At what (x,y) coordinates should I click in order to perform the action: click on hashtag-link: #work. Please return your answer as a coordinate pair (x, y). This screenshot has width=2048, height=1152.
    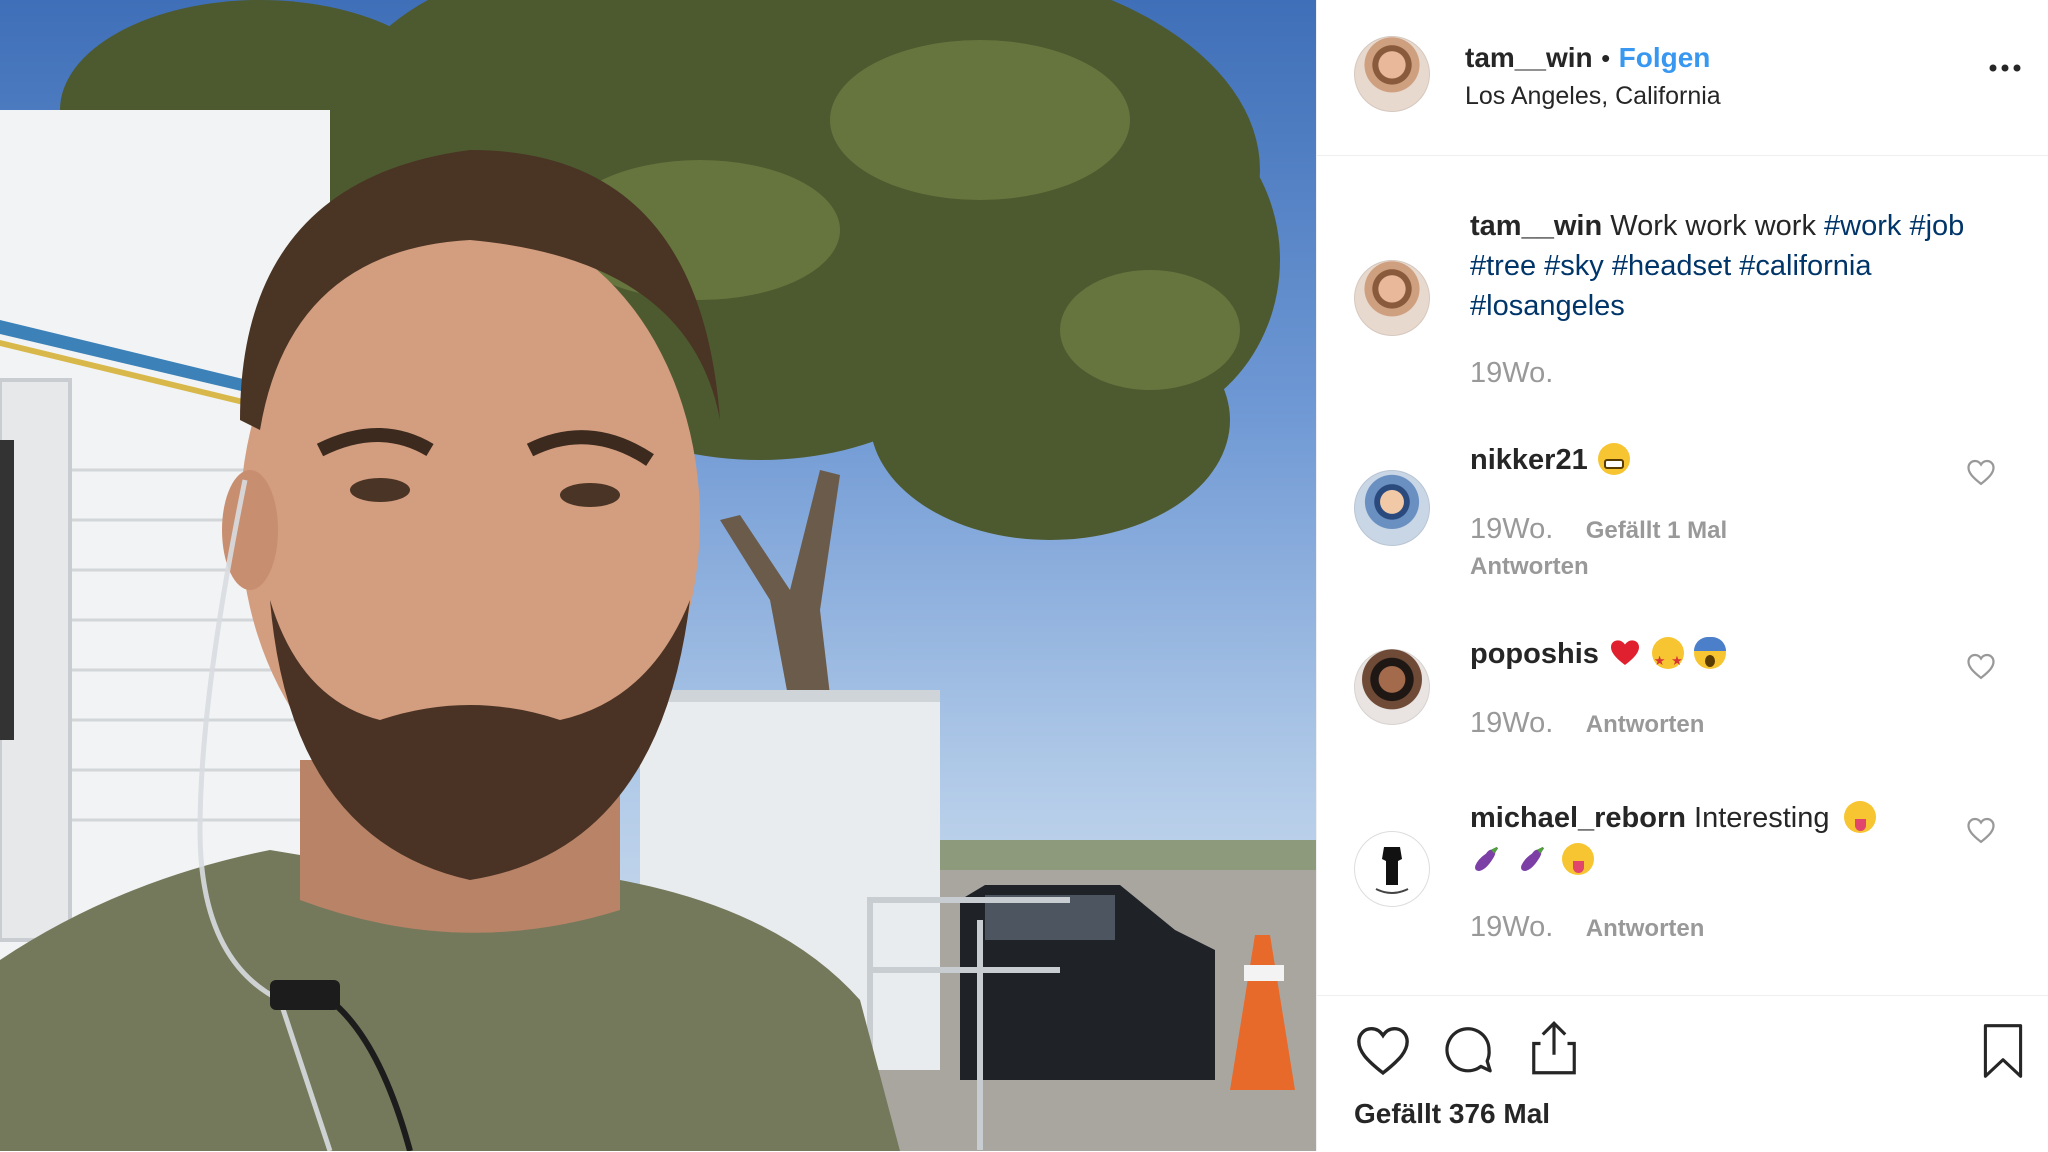
    Looking at the image, I should click on (1862, 226).